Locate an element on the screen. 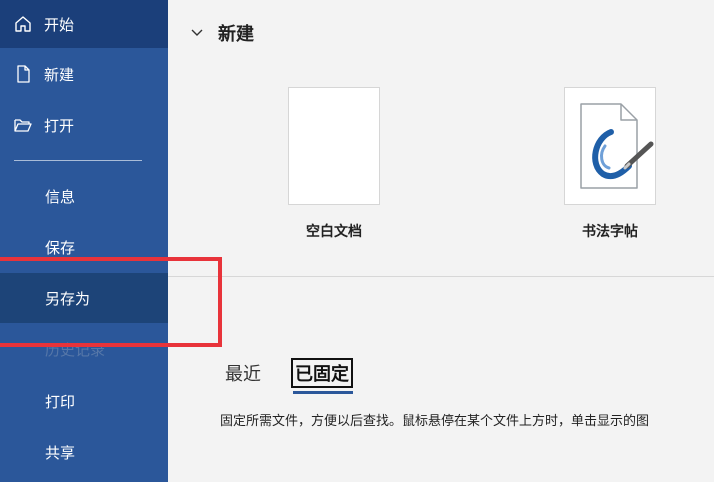  template-name: 书法字帖 is located at coordinates (610, 232).